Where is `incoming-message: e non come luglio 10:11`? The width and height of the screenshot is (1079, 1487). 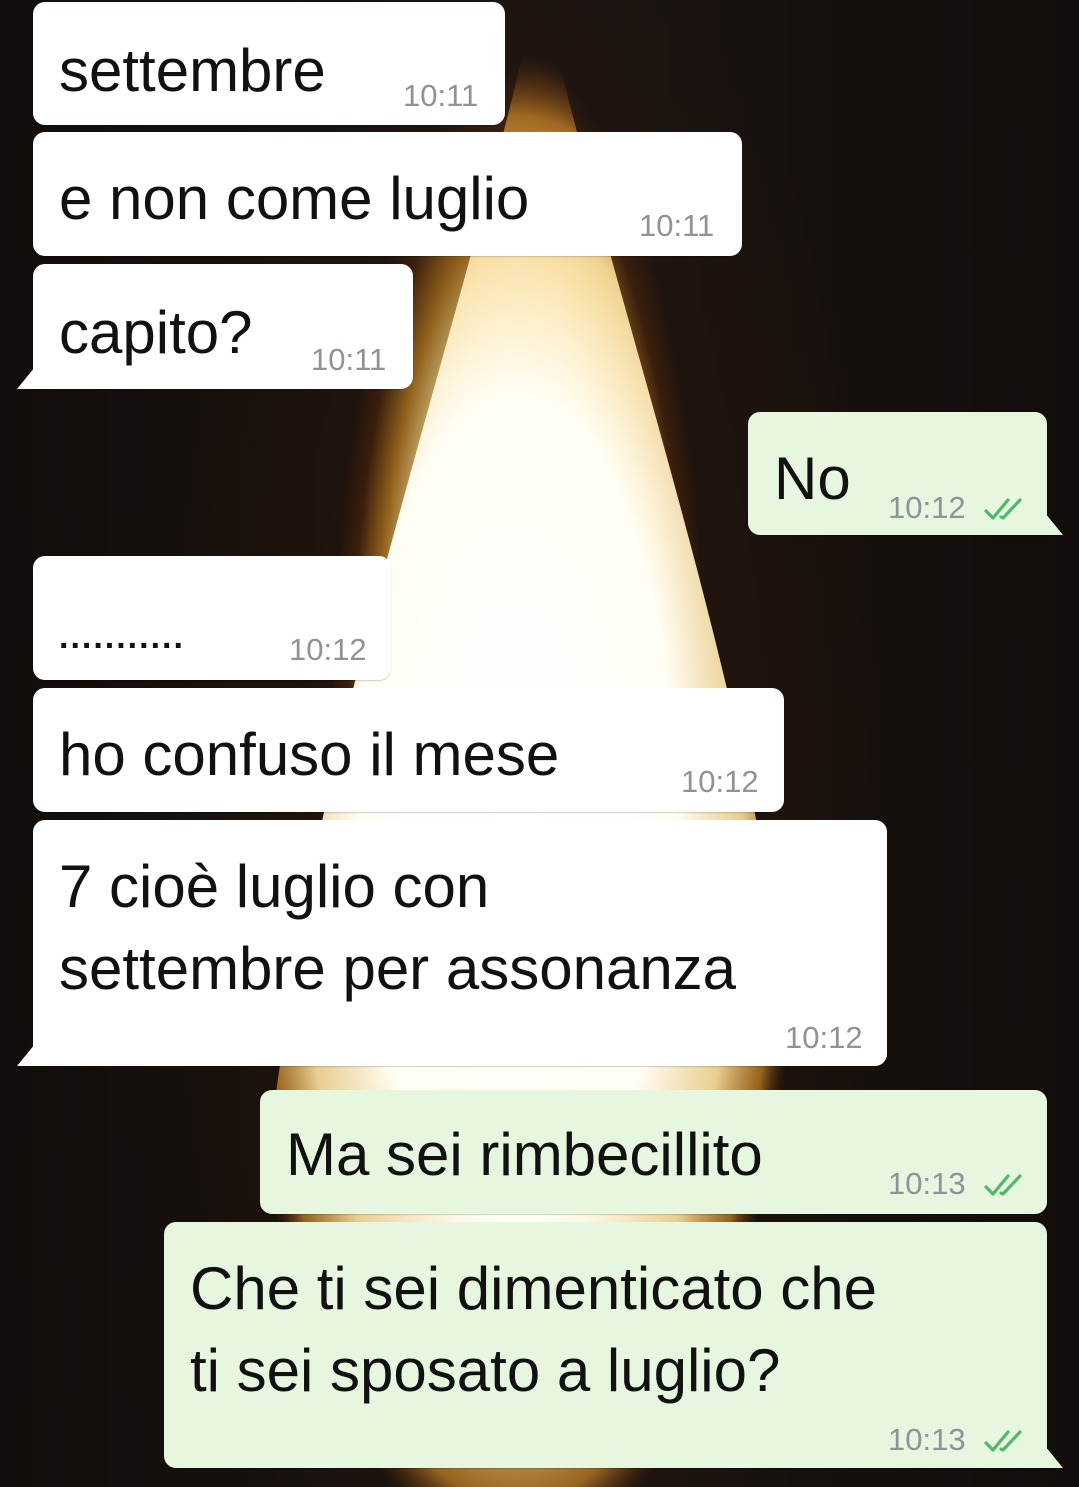 incoming-message: e non come luglio 10:11 is located at coordinates (387, 194).